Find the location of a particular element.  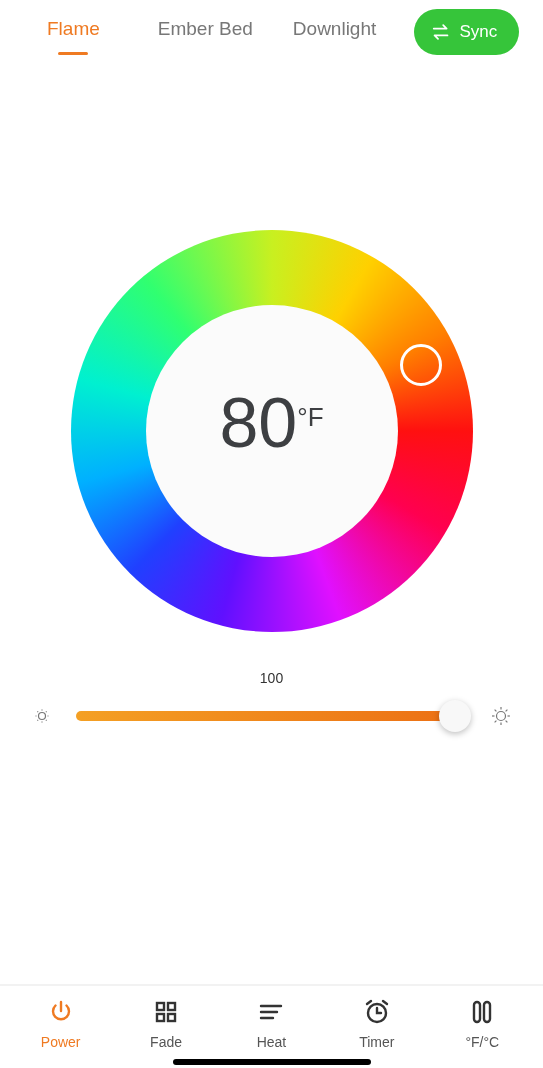

tab: Ember Bed is located at coordinates (205, 32).